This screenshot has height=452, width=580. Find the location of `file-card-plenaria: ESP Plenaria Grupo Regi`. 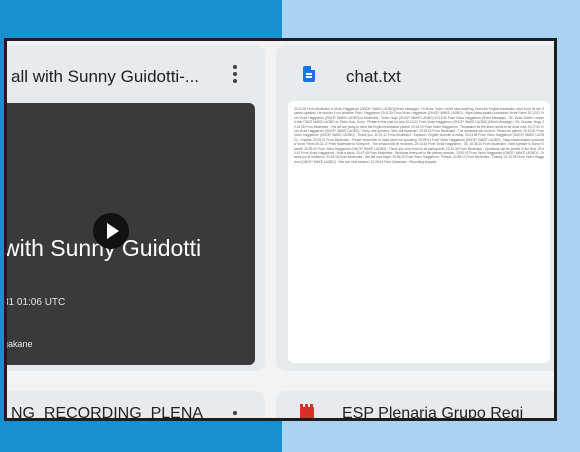

file-card-plenaria: ESP Plenaria Grupo Regi is located at coordinates (415, 406).